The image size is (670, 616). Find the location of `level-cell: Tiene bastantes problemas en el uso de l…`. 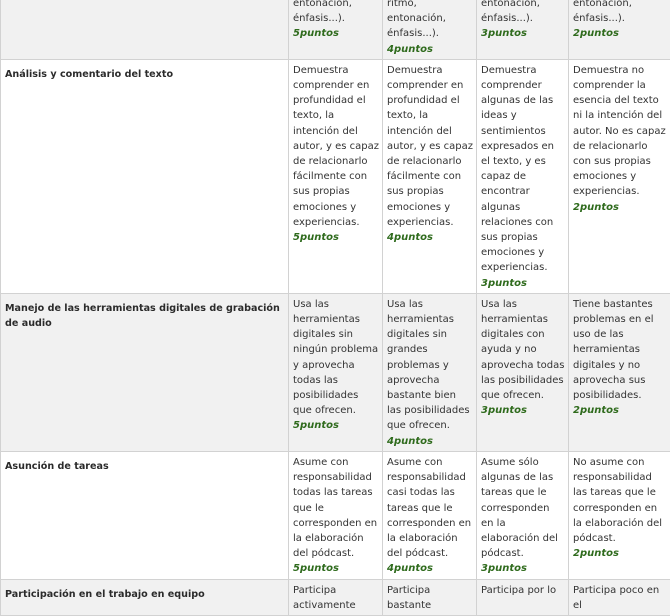

level-cell: Tiene bastantes problemas en el uso de l… is located at coordinates (619, 372).